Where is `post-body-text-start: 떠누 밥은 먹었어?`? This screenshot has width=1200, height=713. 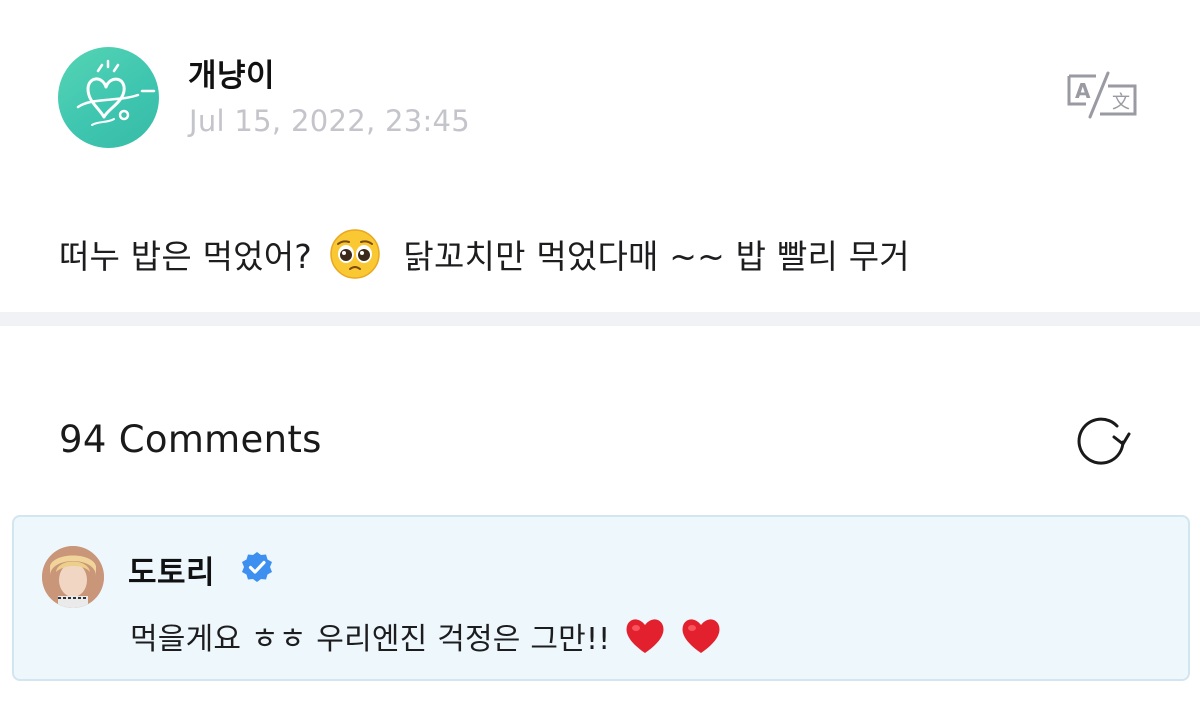
post-body-text-start: 떠누 밥은 먹었어? is located at coordinates (186, 256).